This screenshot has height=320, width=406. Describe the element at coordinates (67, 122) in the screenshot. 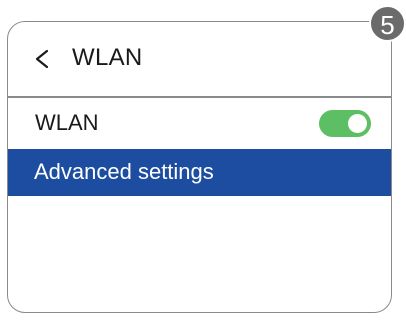

I see `wlan-label: WLAN` at that location.